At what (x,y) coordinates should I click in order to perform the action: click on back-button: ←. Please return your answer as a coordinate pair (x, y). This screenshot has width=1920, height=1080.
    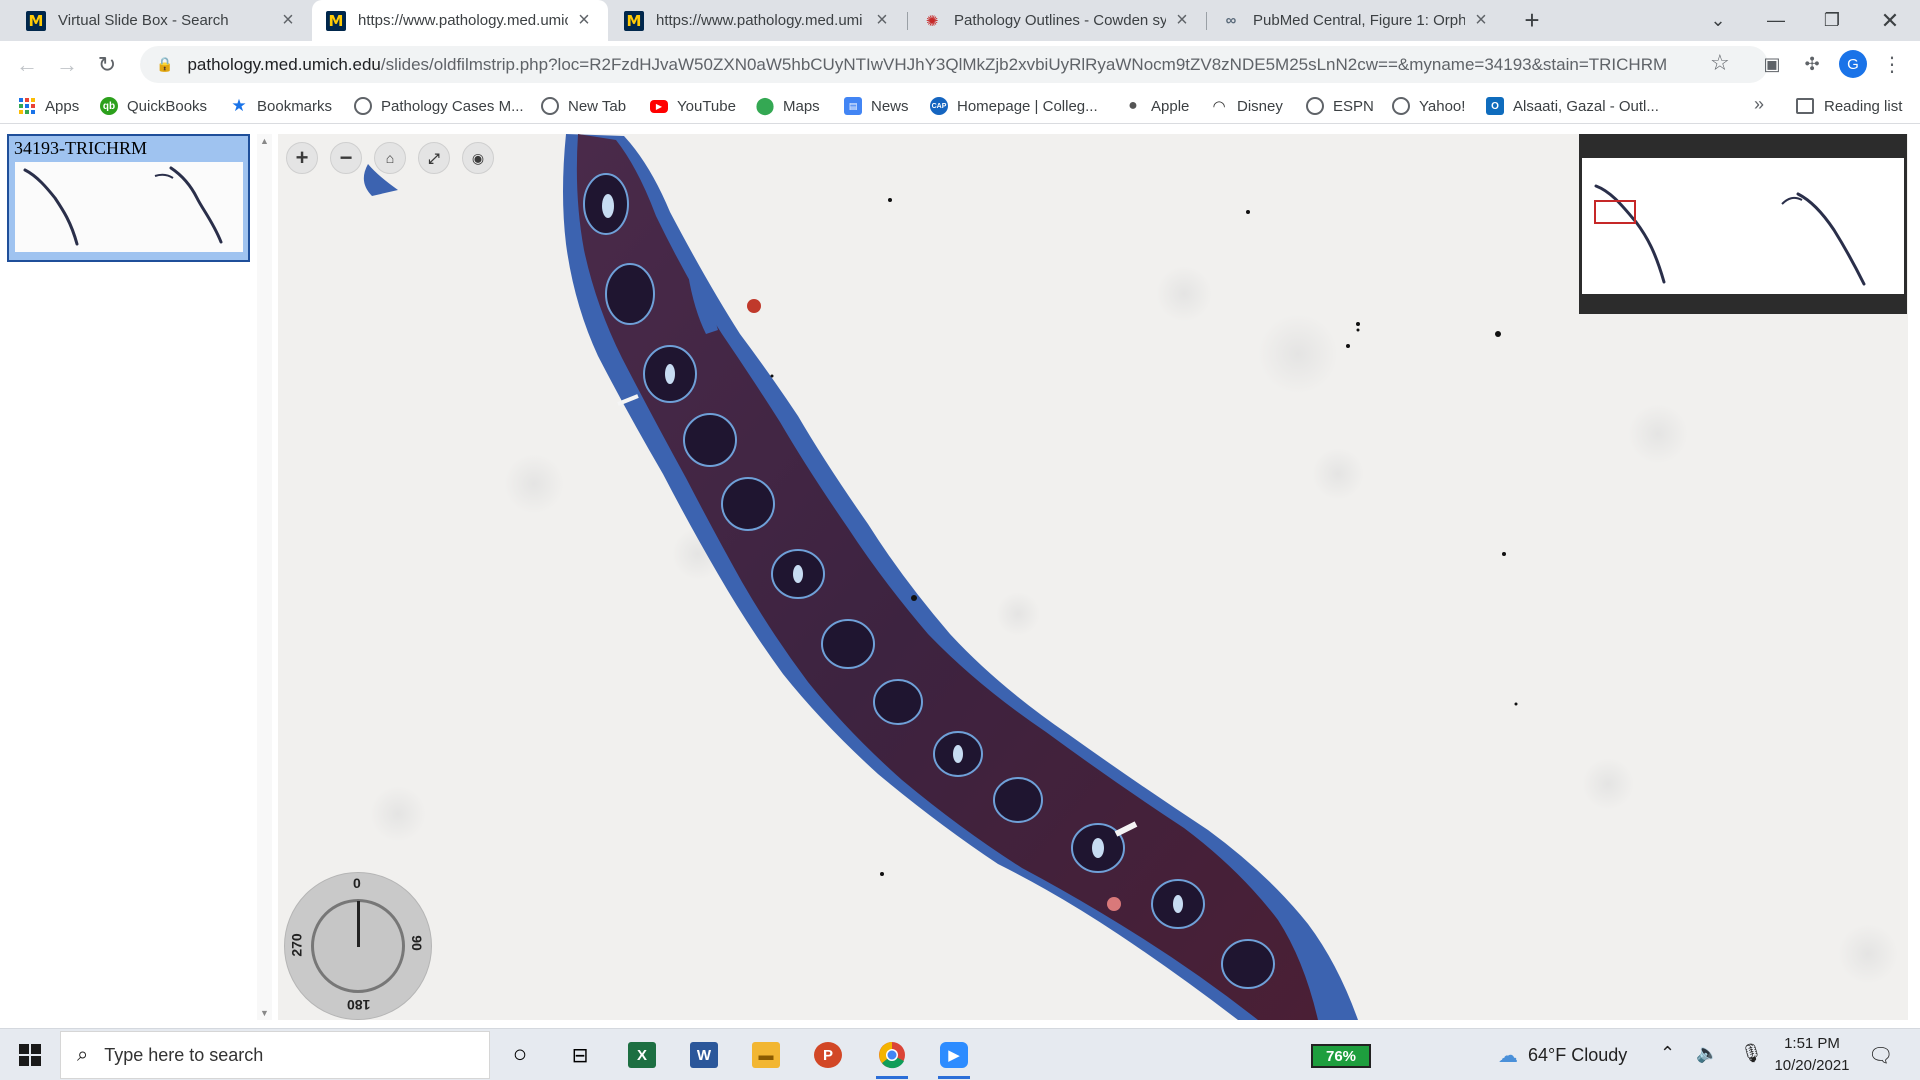
    Looking at the image, I should click on (27, 65).